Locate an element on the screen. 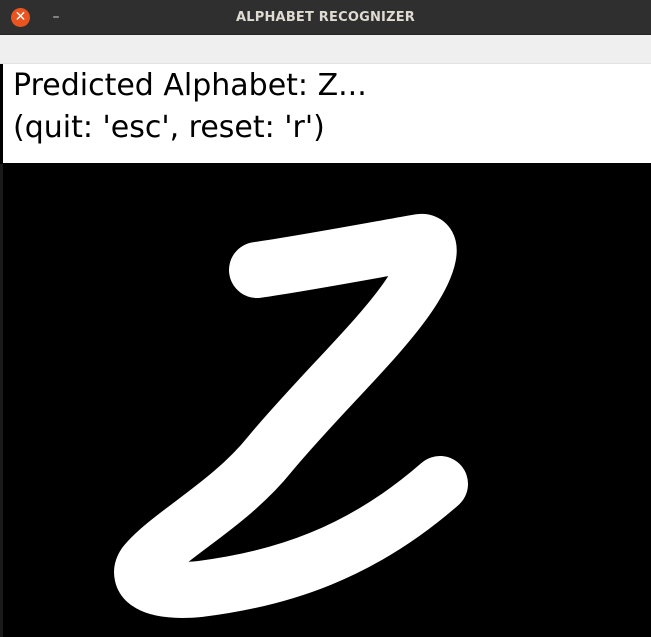  window-title: ALPHABET RECOGNIZER is located at coordinates (325, 17).